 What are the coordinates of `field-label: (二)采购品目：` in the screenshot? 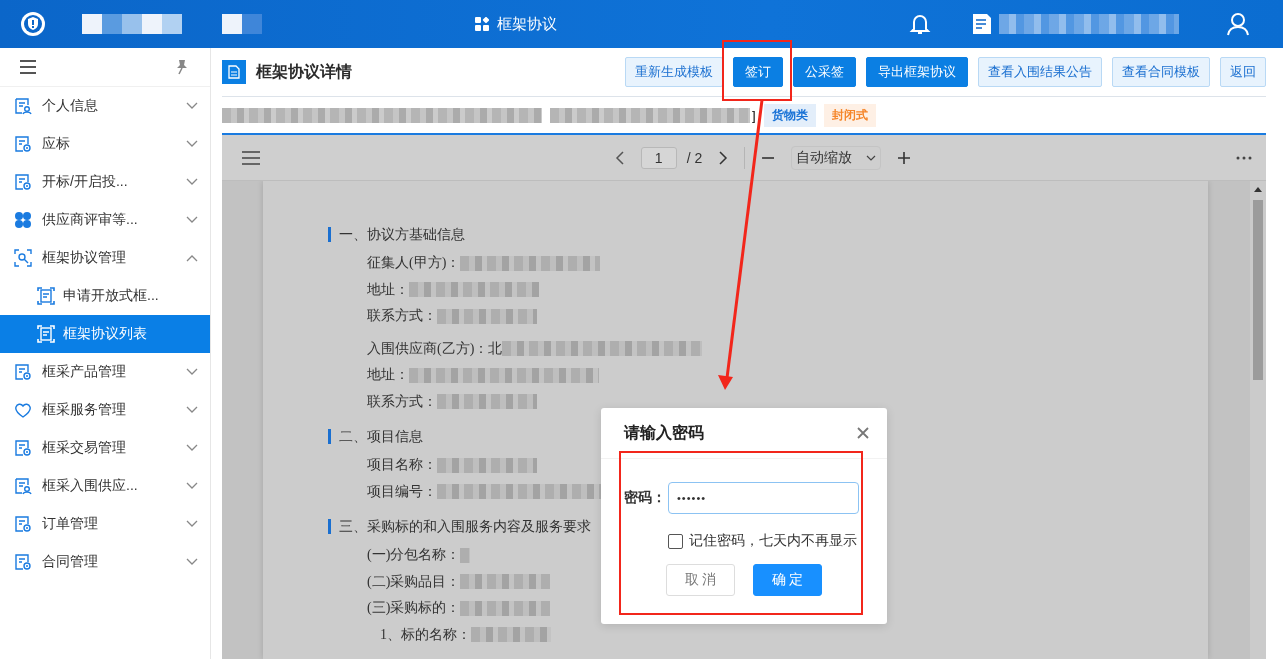 It's located at (414, 581).